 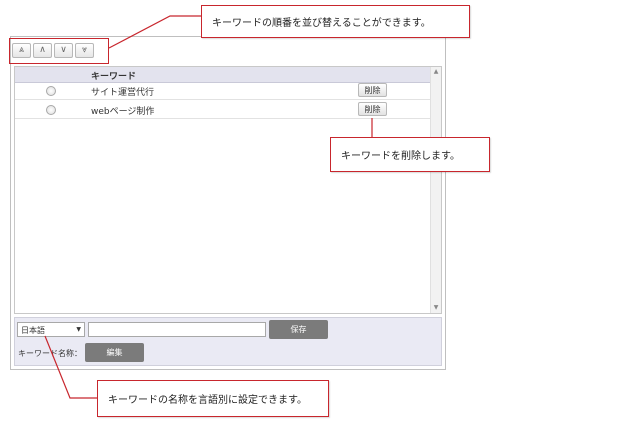 I want to click on reorder-callout: キーワードの順番を並び替えることができます。, so click(x=335, y=21).